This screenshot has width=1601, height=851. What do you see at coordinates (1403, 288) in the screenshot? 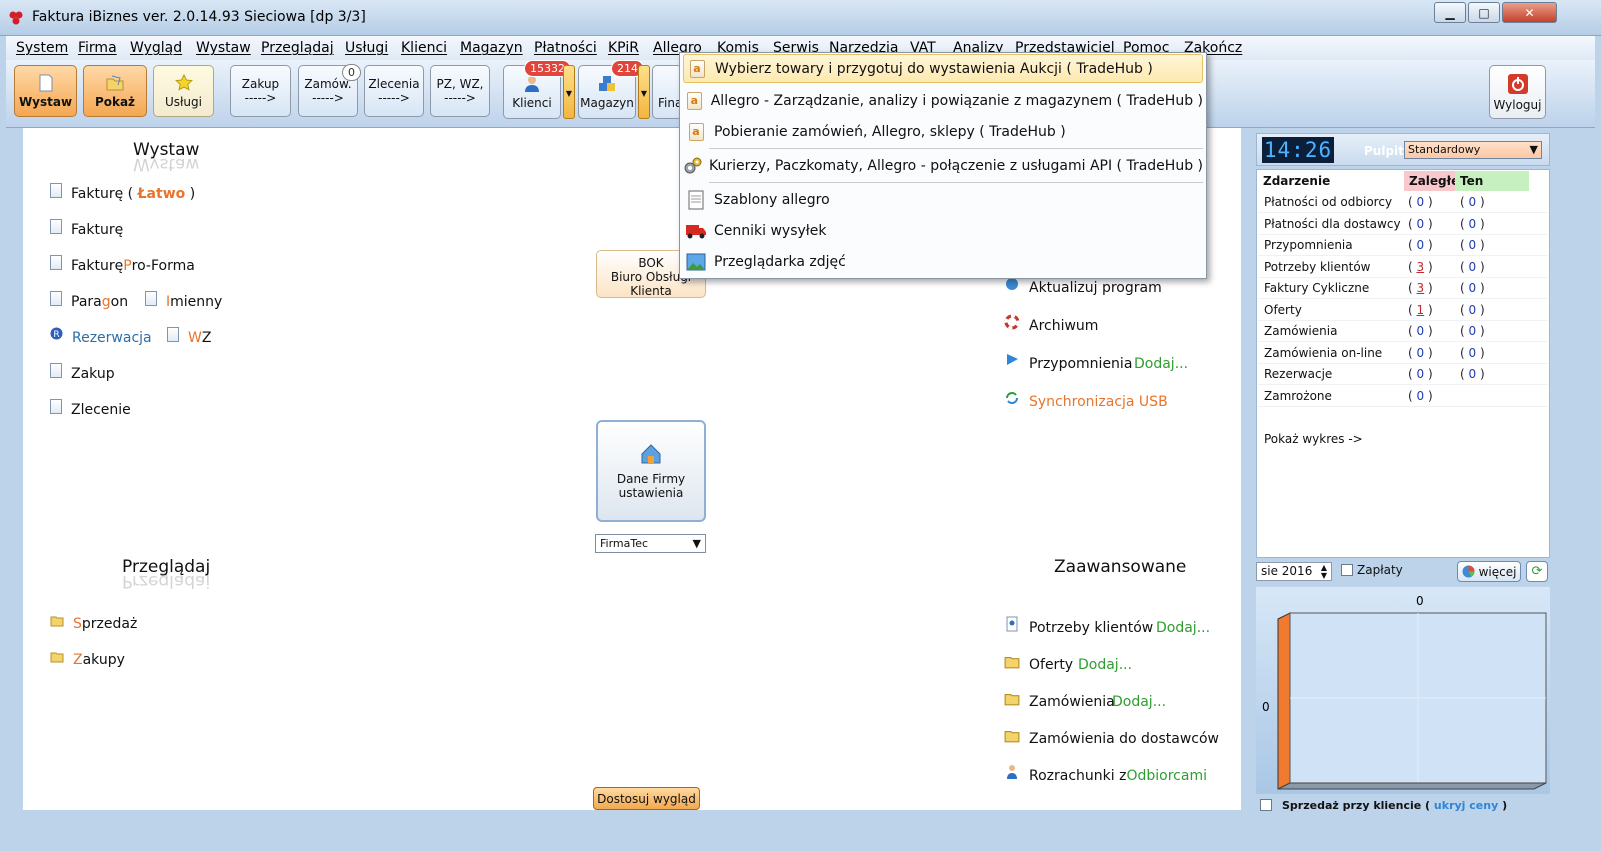
I see `table-row: Faktury Cykliczne ( 3 ) ( 0 )` at bounding box center [1403, 288].